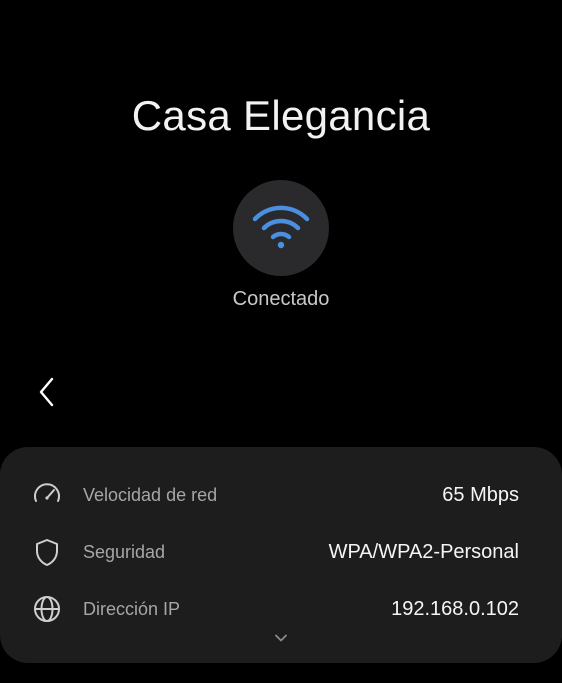  I want to click on wifi-status-circle, so click(281, 228).